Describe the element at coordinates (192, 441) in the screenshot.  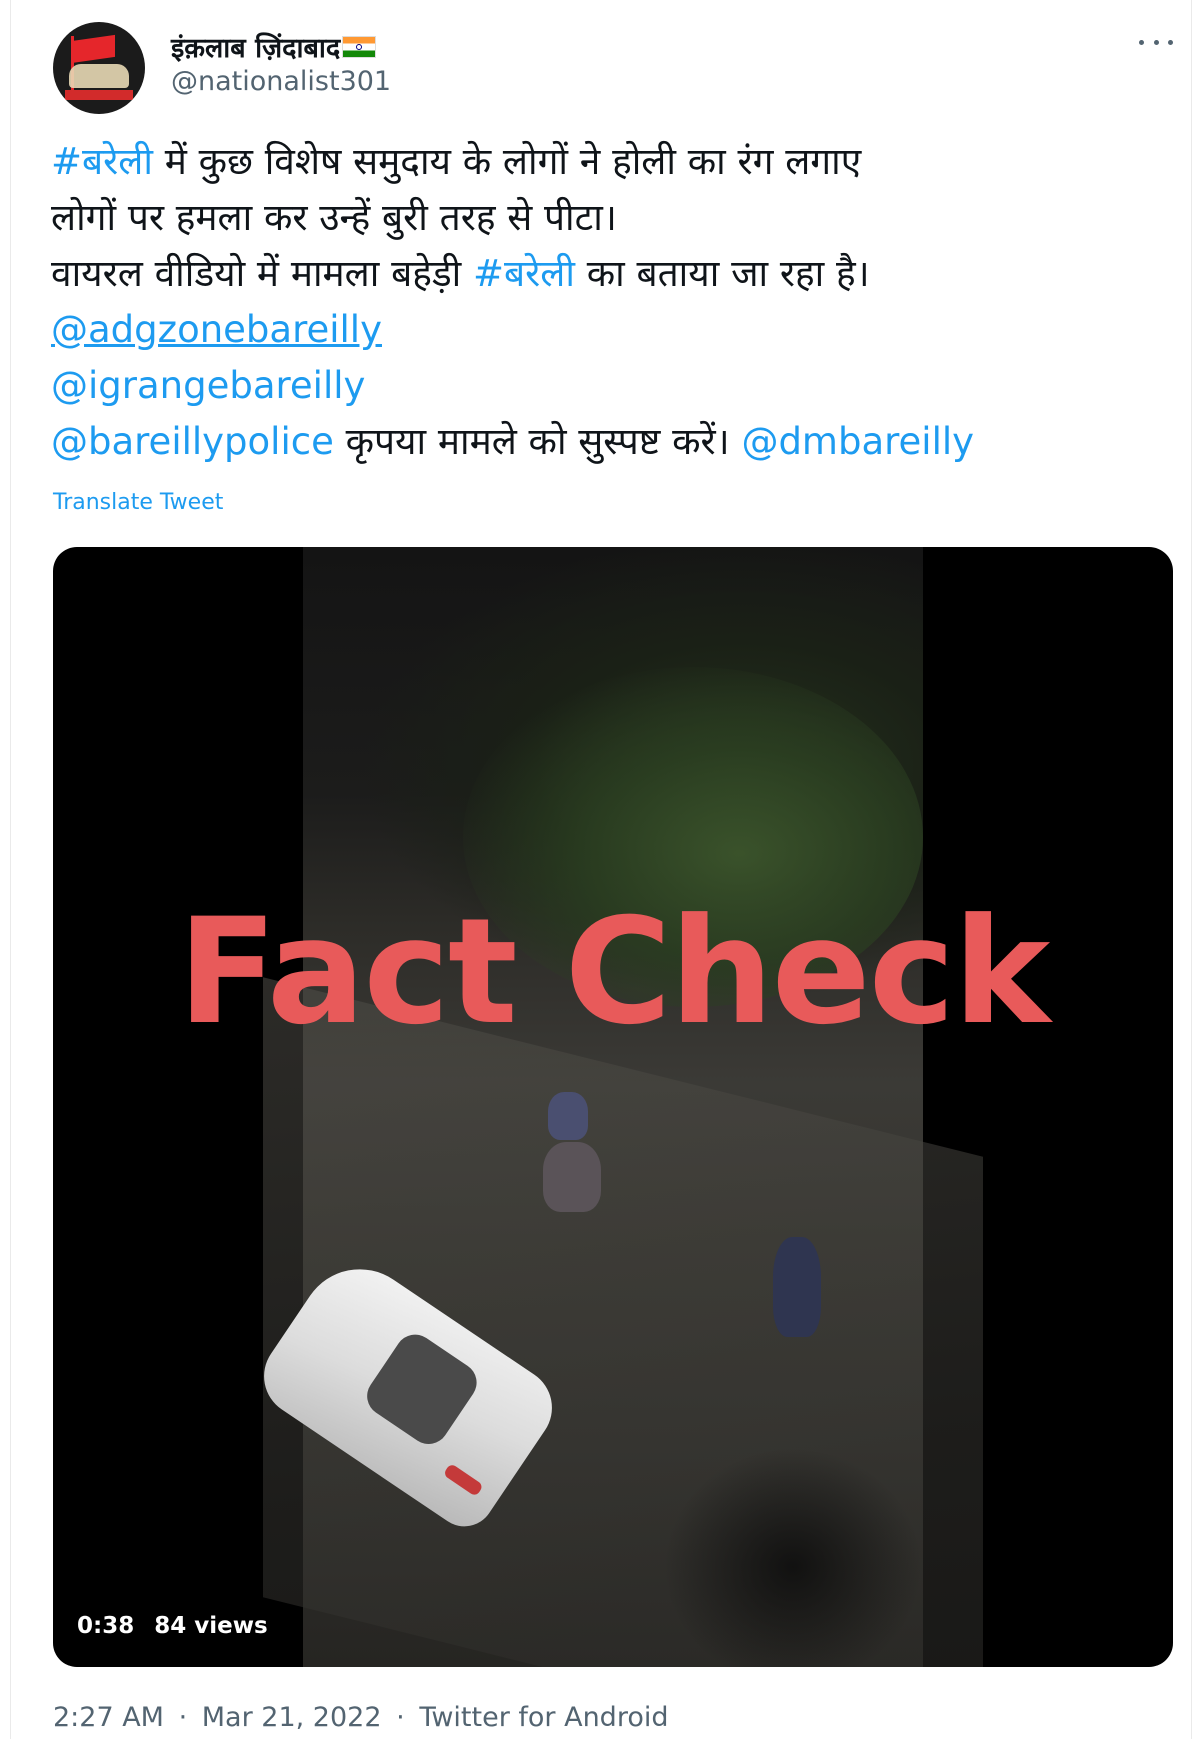
I see `mention-link-bareillypolice: @bareillypolice` at that location.